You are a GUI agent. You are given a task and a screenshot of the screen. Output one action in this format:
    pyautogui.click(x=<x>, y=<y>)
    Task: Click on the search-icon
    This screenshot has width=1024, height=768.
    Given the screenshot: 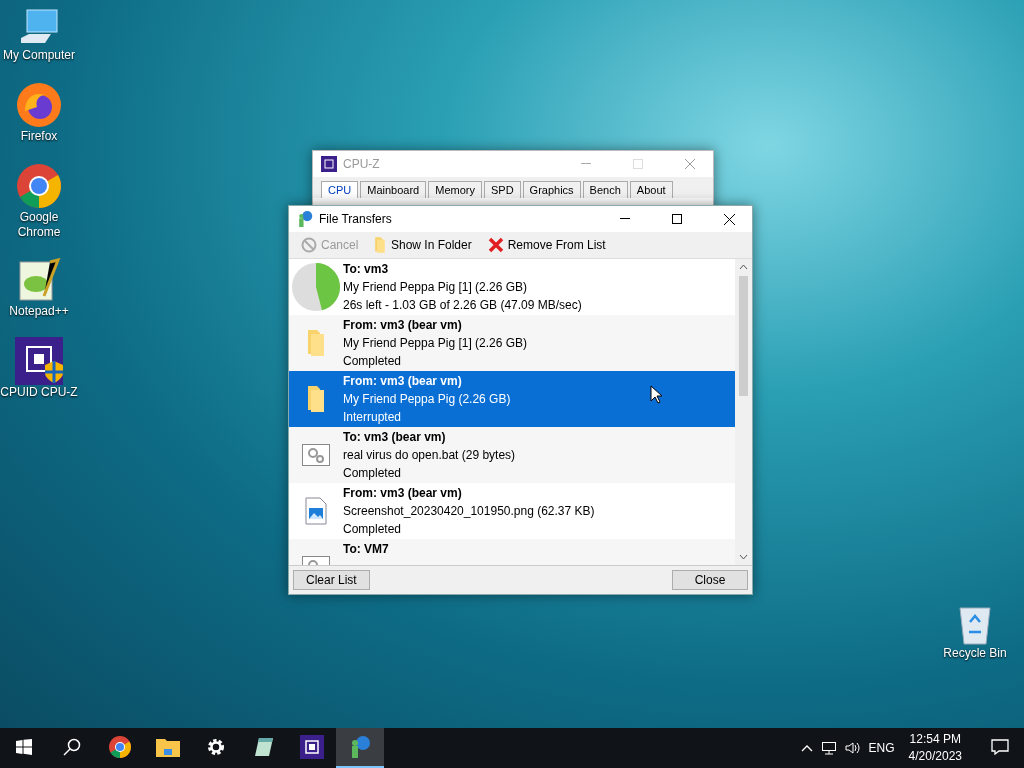 What is the action you would take?
    pyautogui.click(x=72, y=747)
    